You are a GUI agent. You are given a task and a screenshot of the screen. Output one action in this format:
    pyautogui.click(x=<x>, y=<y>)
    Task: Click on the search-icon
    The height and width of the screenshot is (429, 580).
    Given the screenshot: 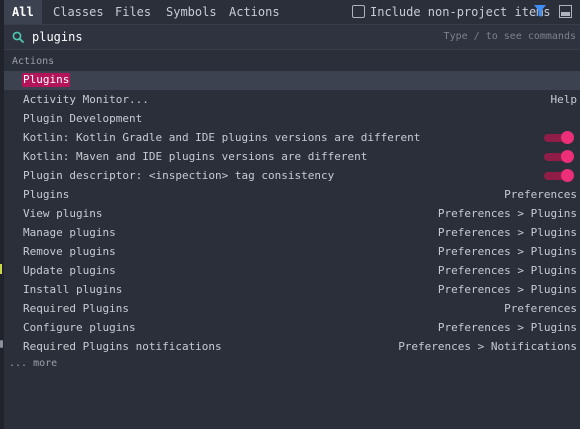 What is the action you would take?
    pyautogui.click(x=18, y=37)
    